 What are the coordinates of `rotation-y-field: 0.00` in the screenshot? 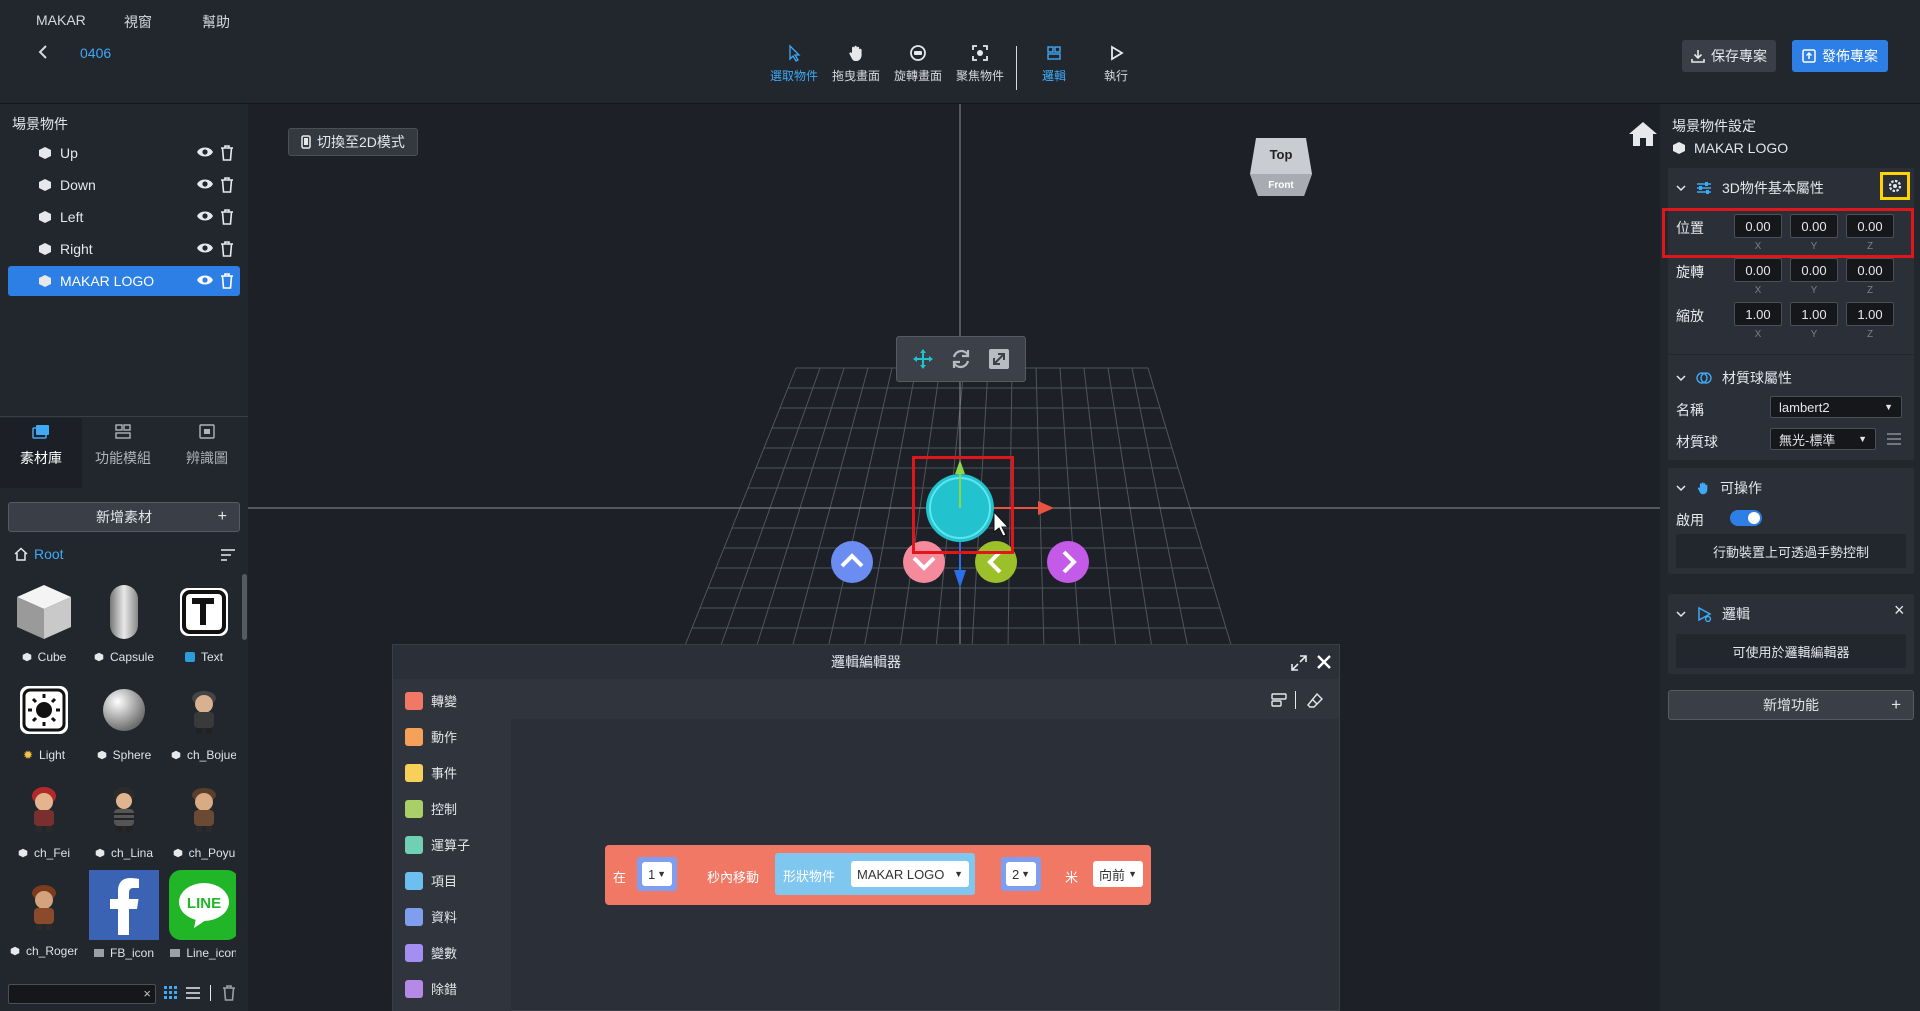 It's located at (1814, 270).